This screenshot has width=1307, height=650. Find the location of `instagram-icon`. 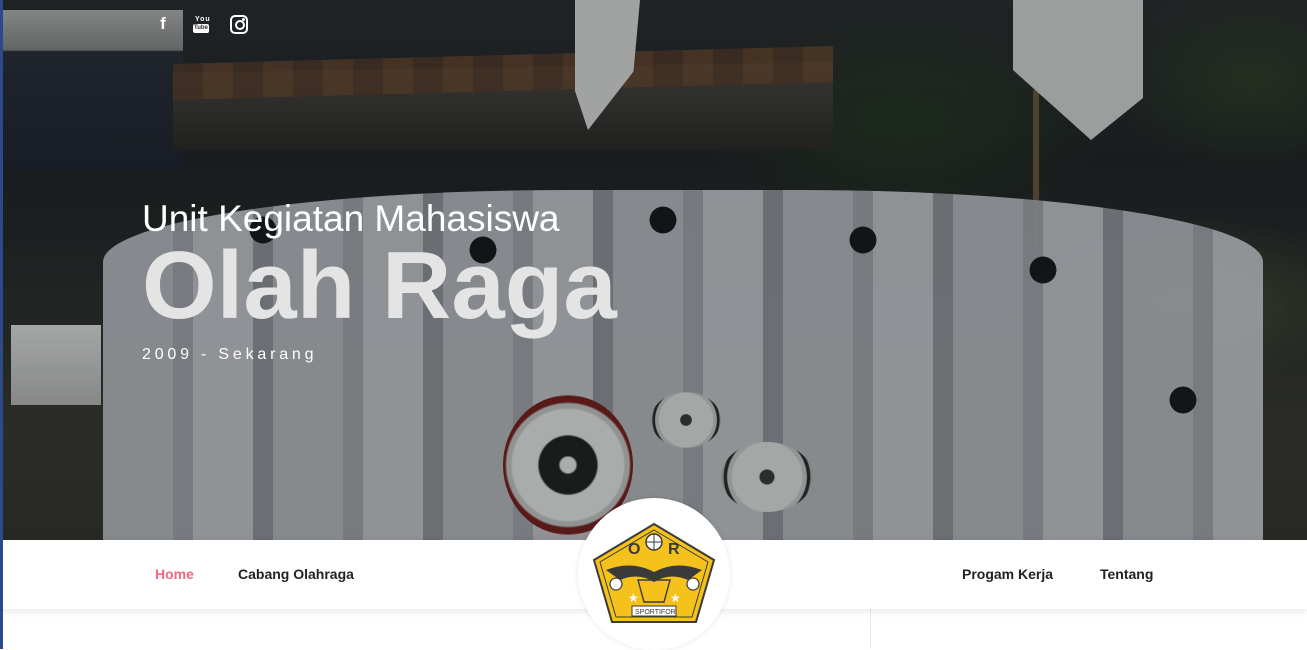

instagram-icon is located at coordinates (239, 24).